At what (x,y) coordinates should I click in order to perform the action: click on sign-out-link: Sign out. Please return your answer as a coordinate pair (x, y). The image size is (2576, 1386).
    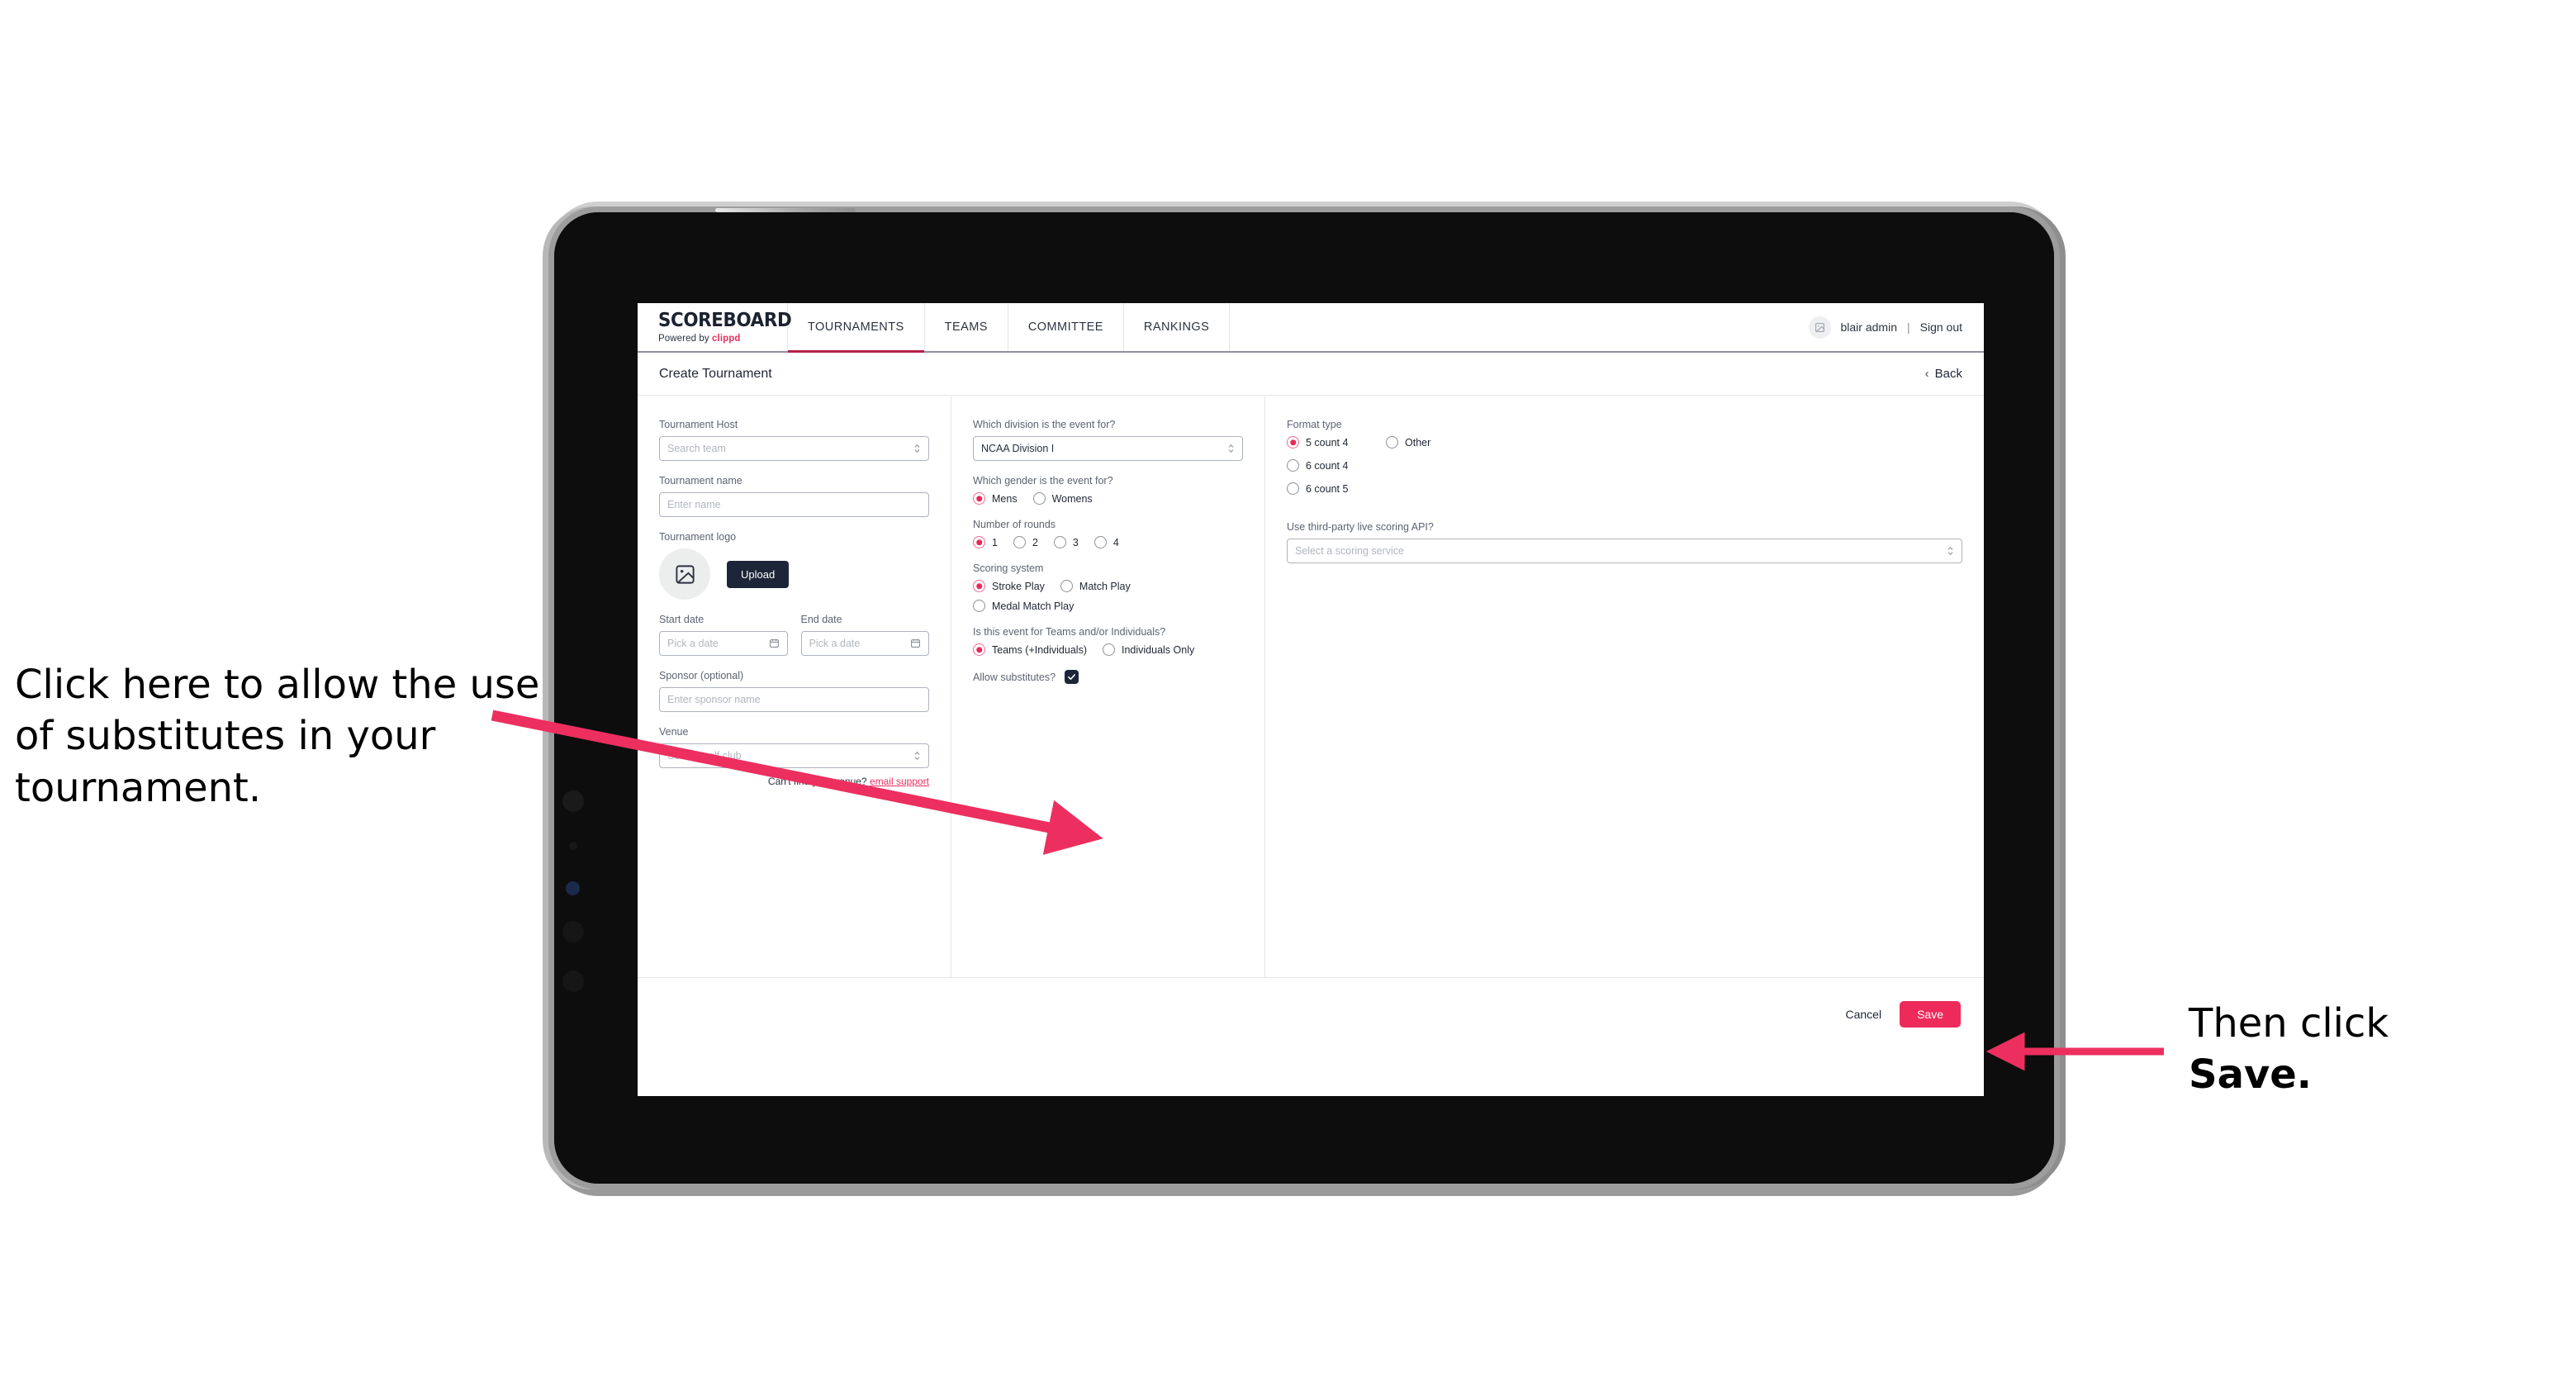
    Looking at the image, I should click on (1941, 327).